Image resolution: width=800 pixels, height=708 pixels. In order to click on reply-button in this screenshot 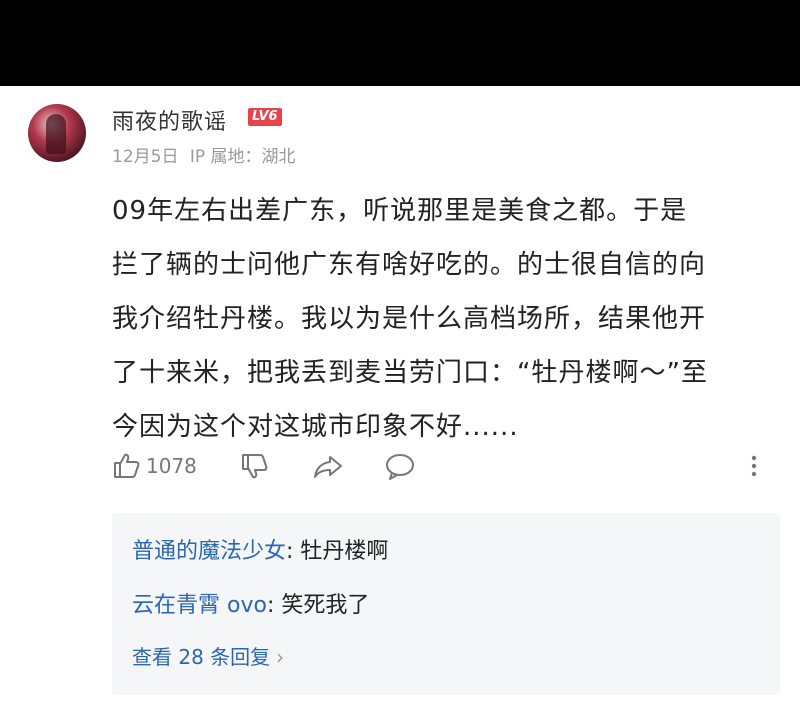, I will do `click(400, 466)`.